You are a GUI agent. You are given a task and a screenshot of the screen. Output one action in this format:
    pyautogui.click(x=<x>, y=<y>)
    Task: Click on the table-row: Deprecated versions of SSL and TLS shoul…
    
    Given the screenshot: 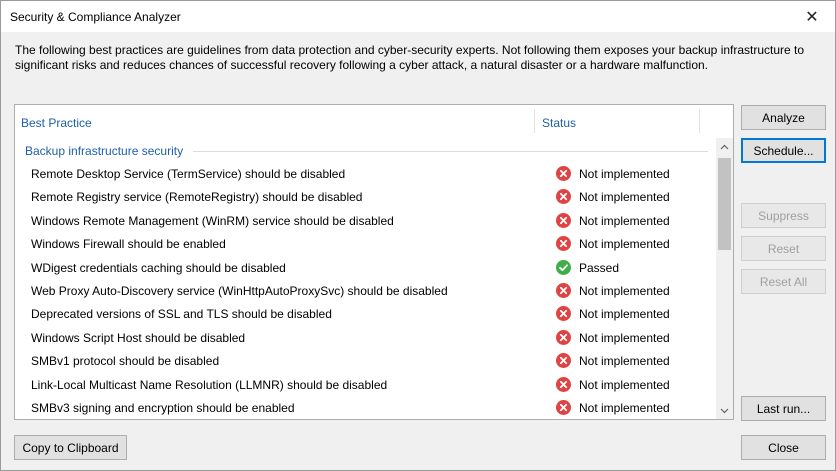 What is the action you would take?
    pyautogui.click(x=365, y=314)
    